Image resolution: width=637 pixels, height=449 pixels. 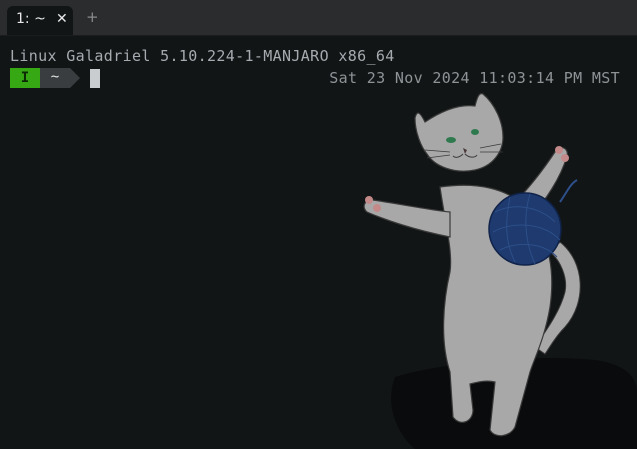 I want to click on tab-1: 1: ~ ✕, so click(x=40, y=20).